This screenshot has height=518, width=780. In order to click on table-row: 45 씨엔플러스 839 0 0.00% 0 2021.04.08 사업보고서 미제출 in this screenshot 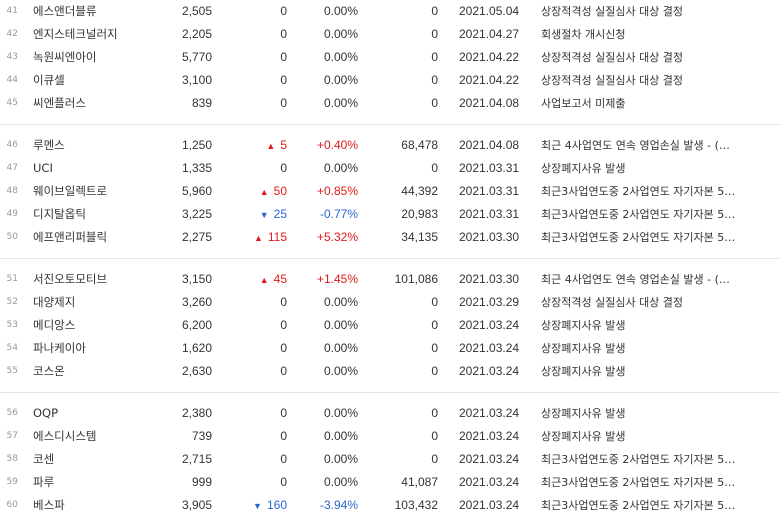, I will do `click(390, 103)`.